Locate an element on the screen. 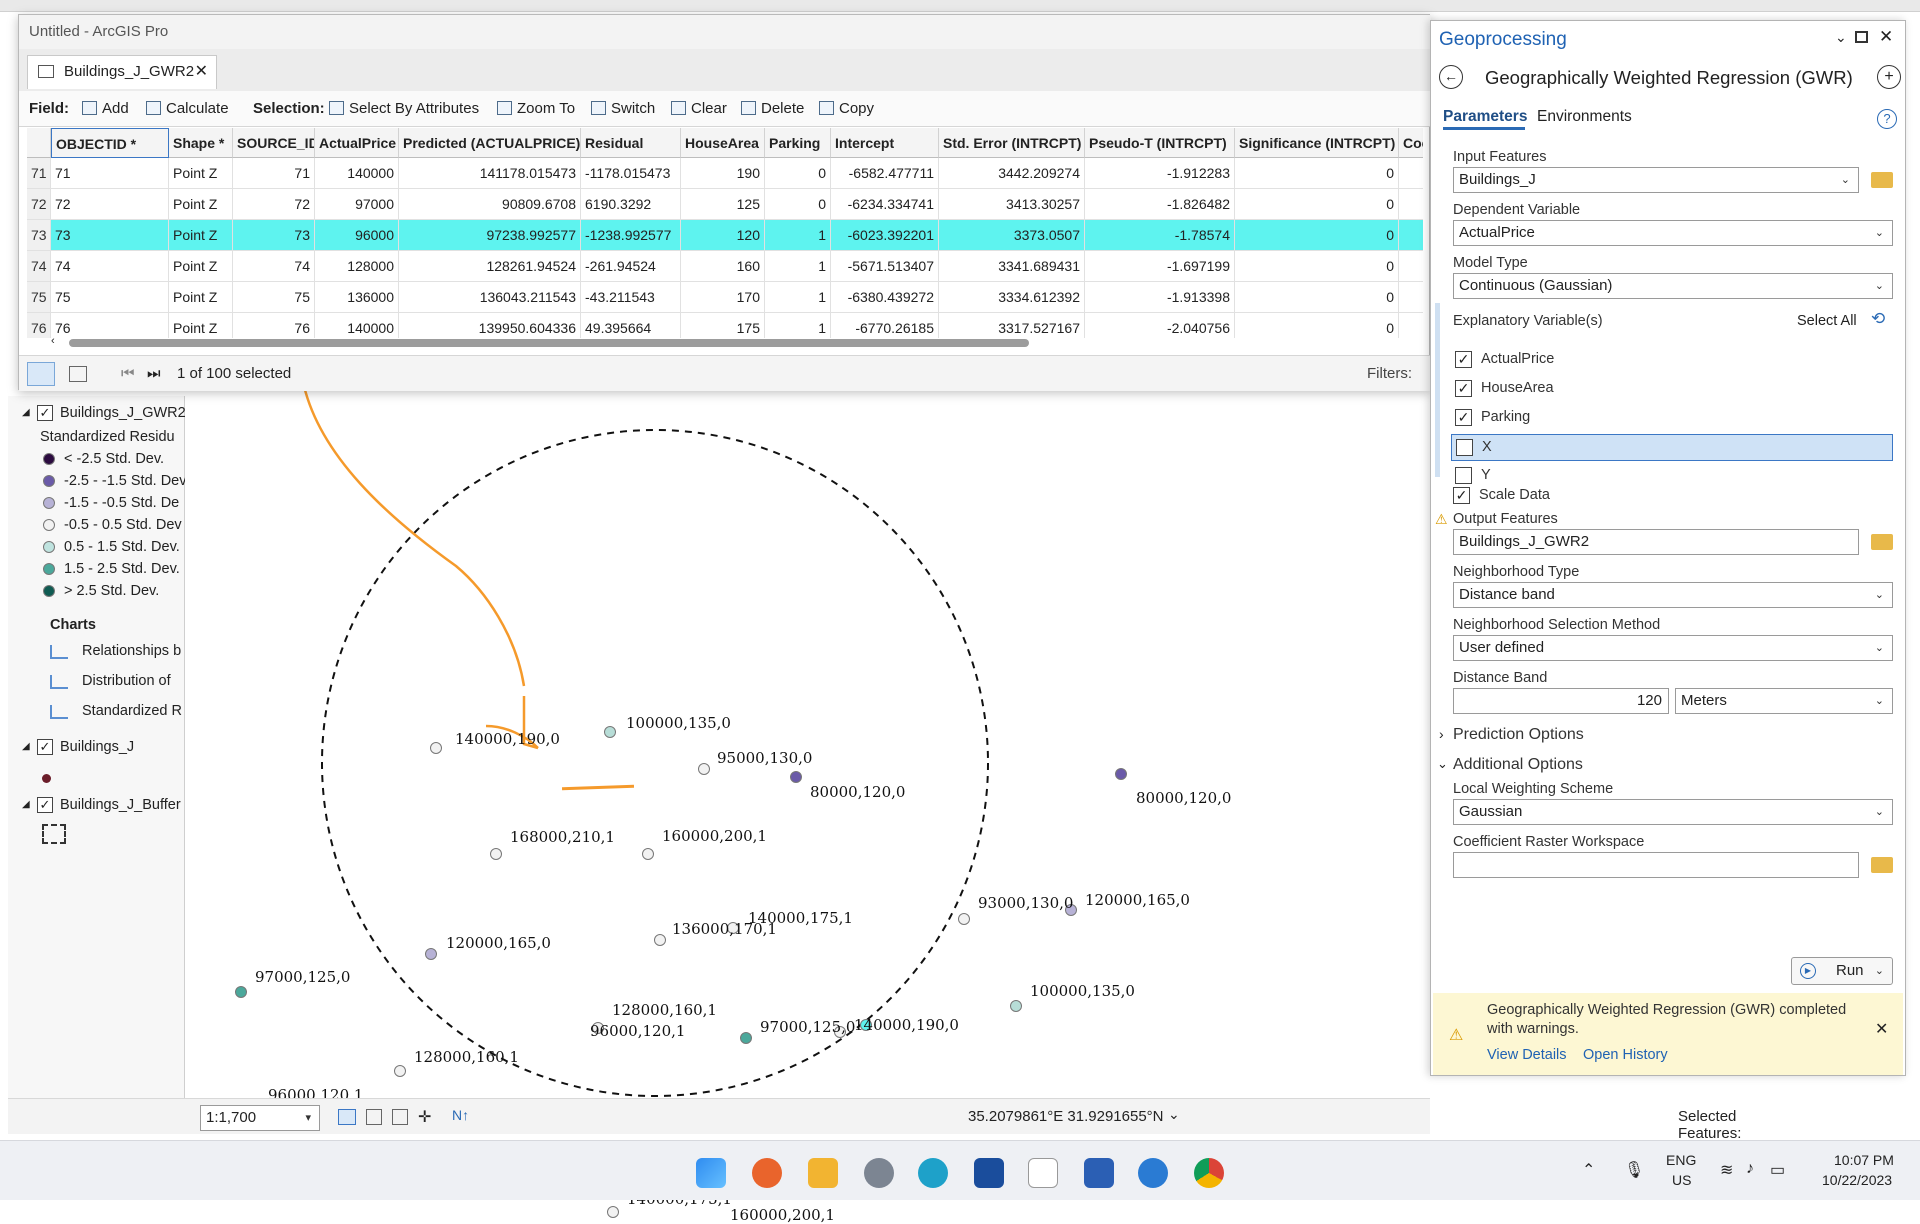  row-number: 74 is located at coordinates (39, 266).